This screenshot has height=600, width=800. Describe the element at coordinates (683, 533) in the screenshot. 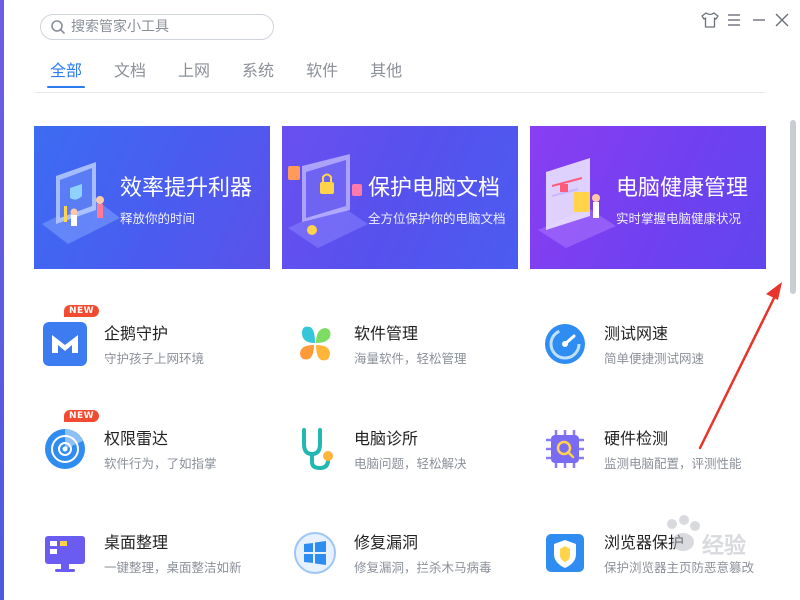

I see `paw-watermark-icon` at that location.